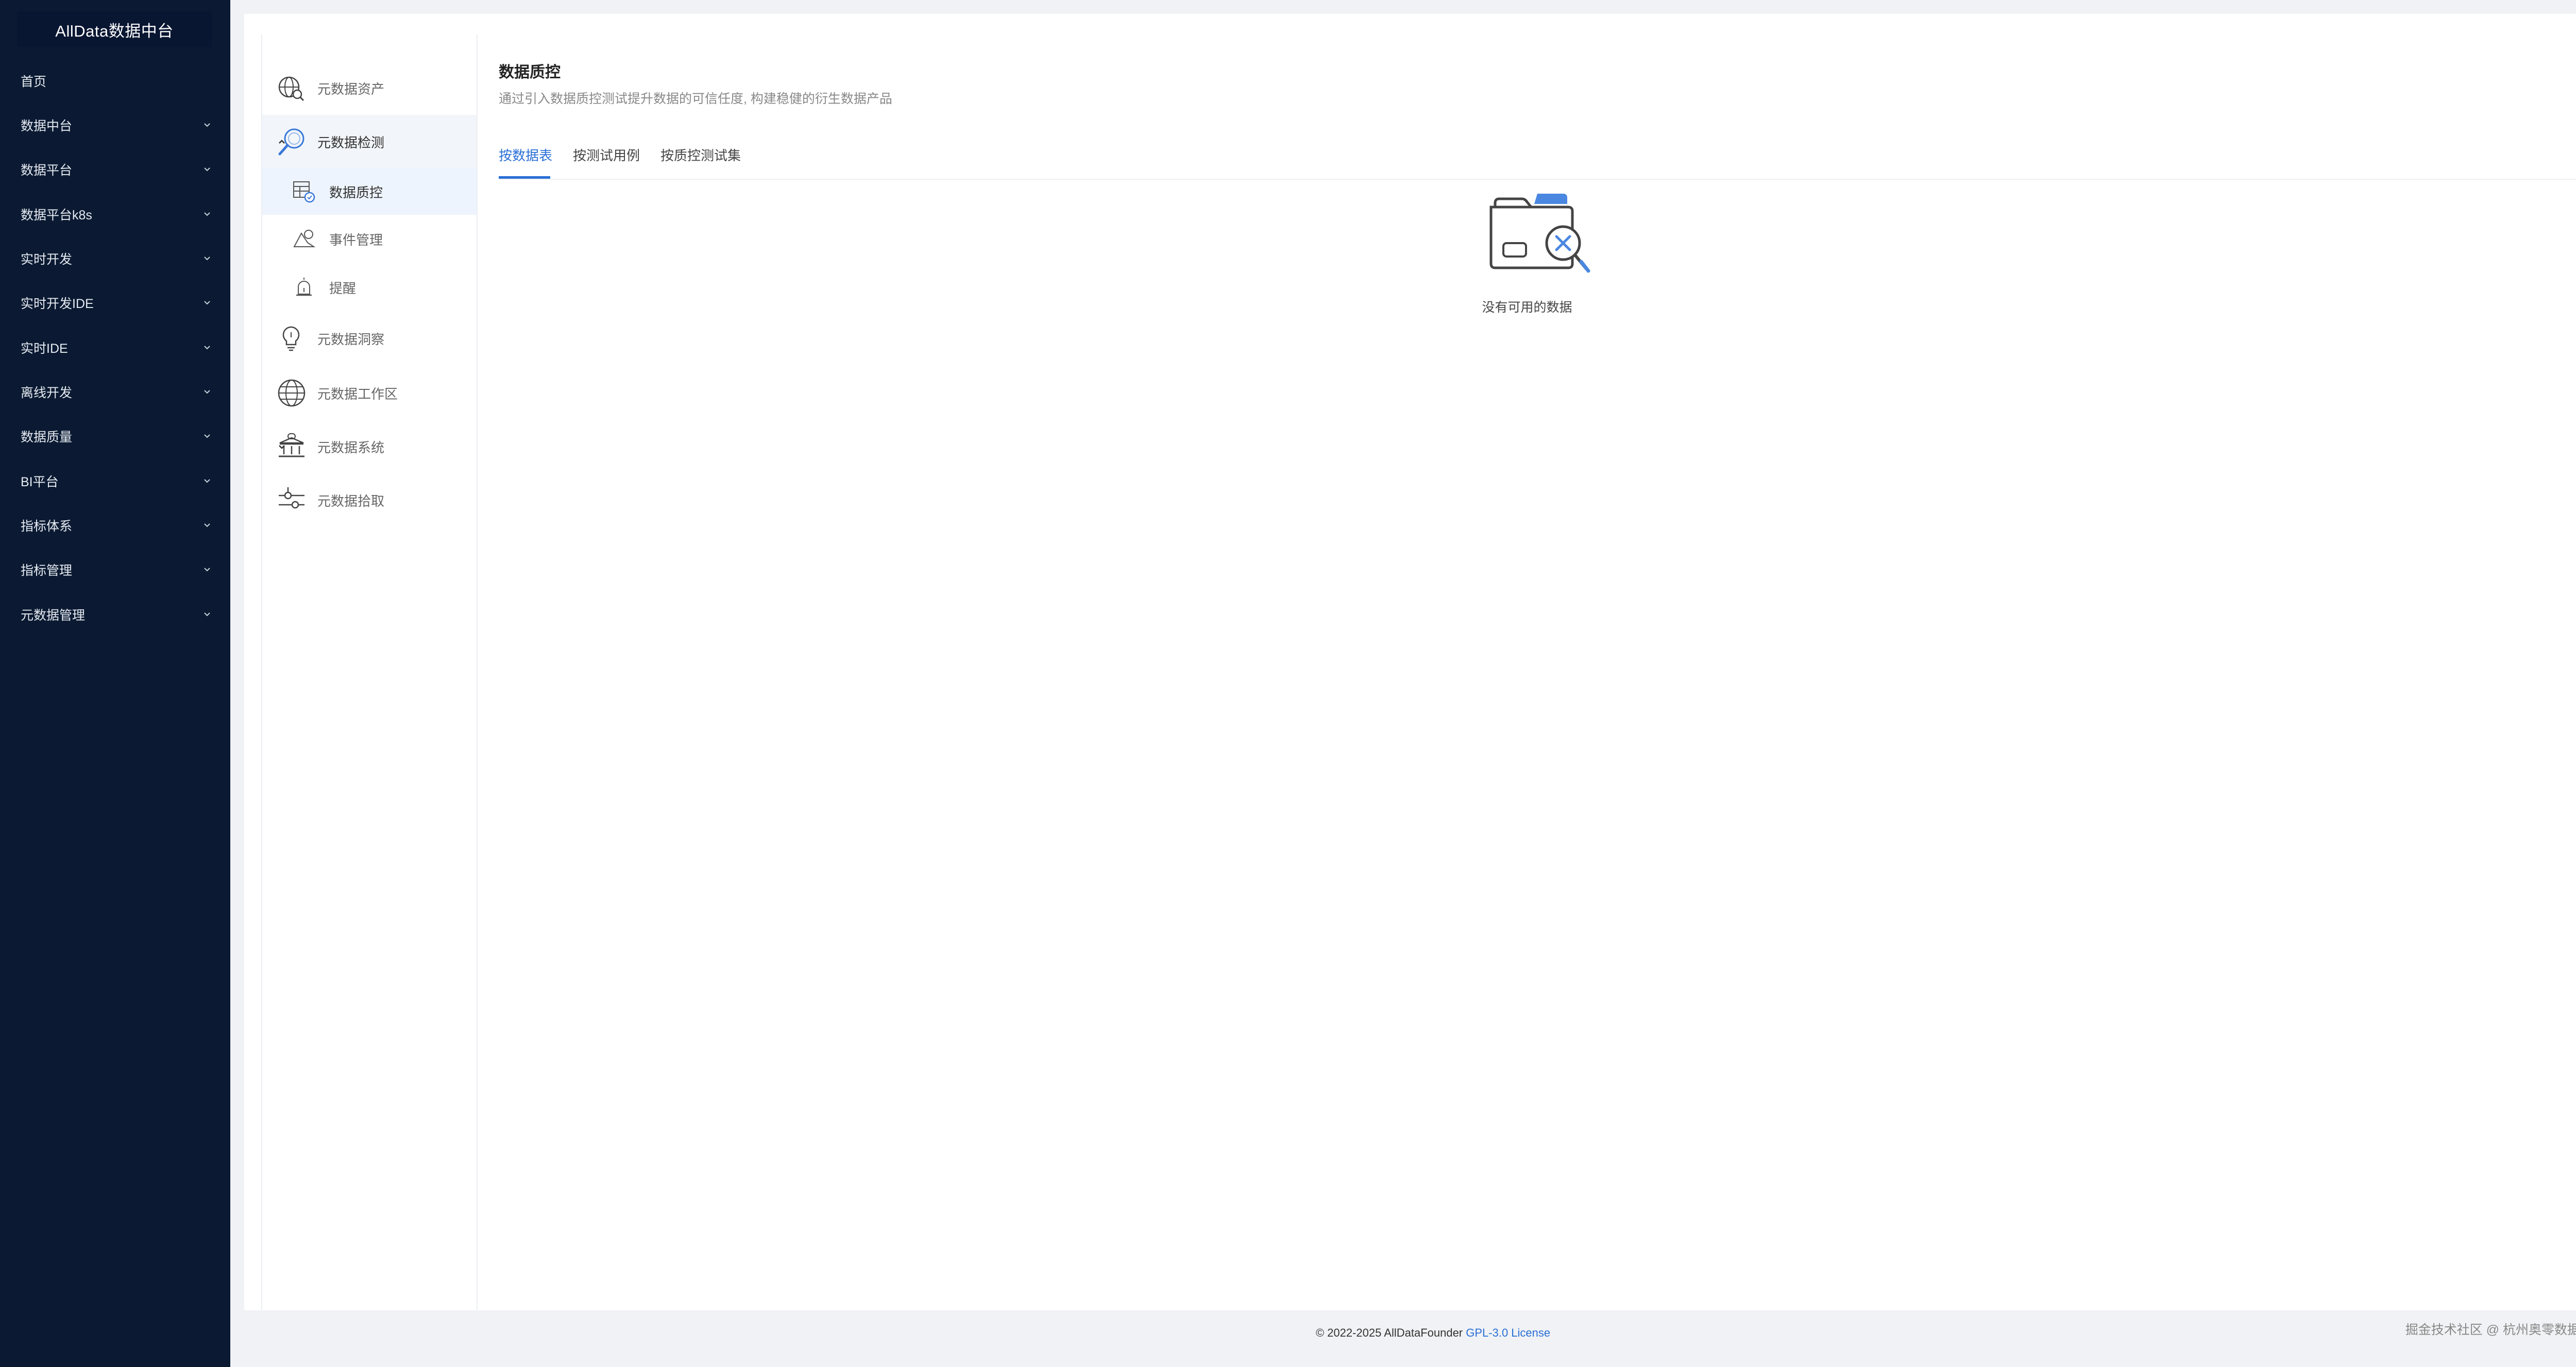 The height and width of the screenshot is (1367, 2576). Describe the element at coordinates (304, 192) in the screenshot. I see `table-check-icon` at that location.